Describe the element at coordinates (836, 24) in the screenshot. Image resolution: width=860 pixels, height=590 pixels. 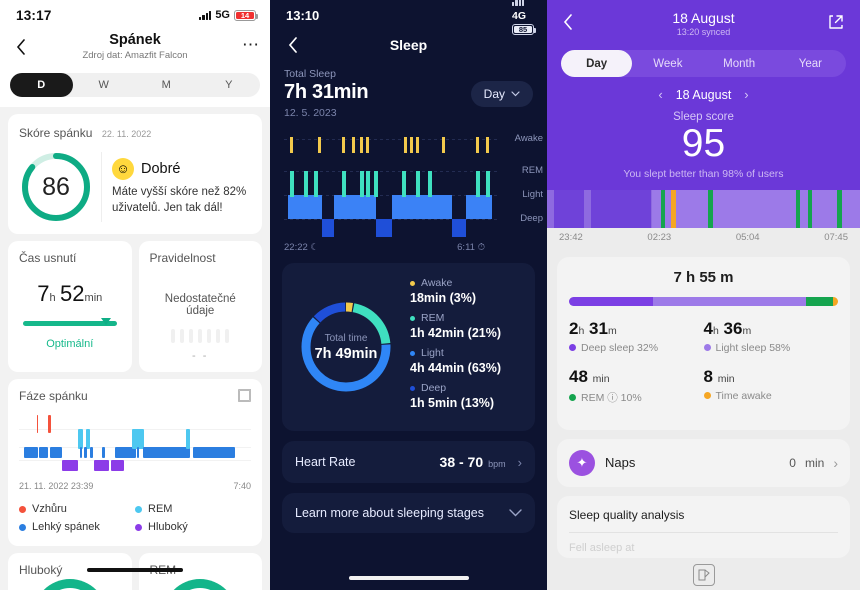
I see `share-icon` at that location.